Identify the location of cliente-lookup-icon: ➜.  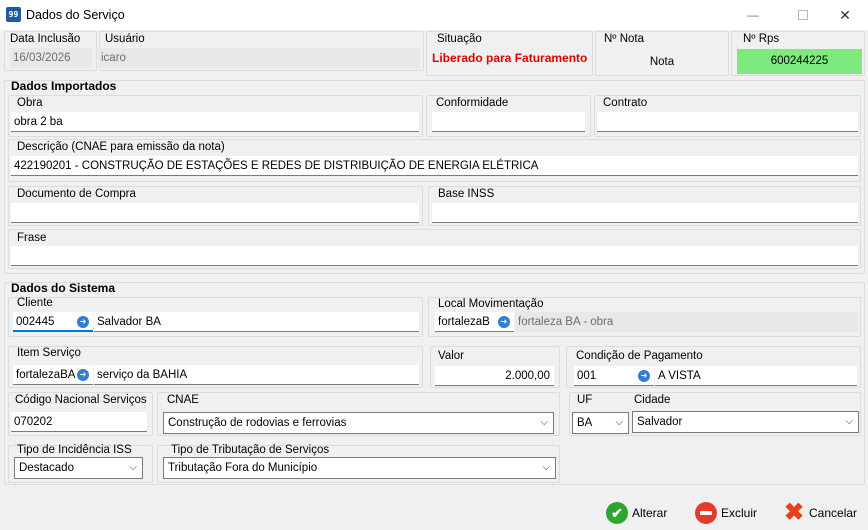
(83, 322).